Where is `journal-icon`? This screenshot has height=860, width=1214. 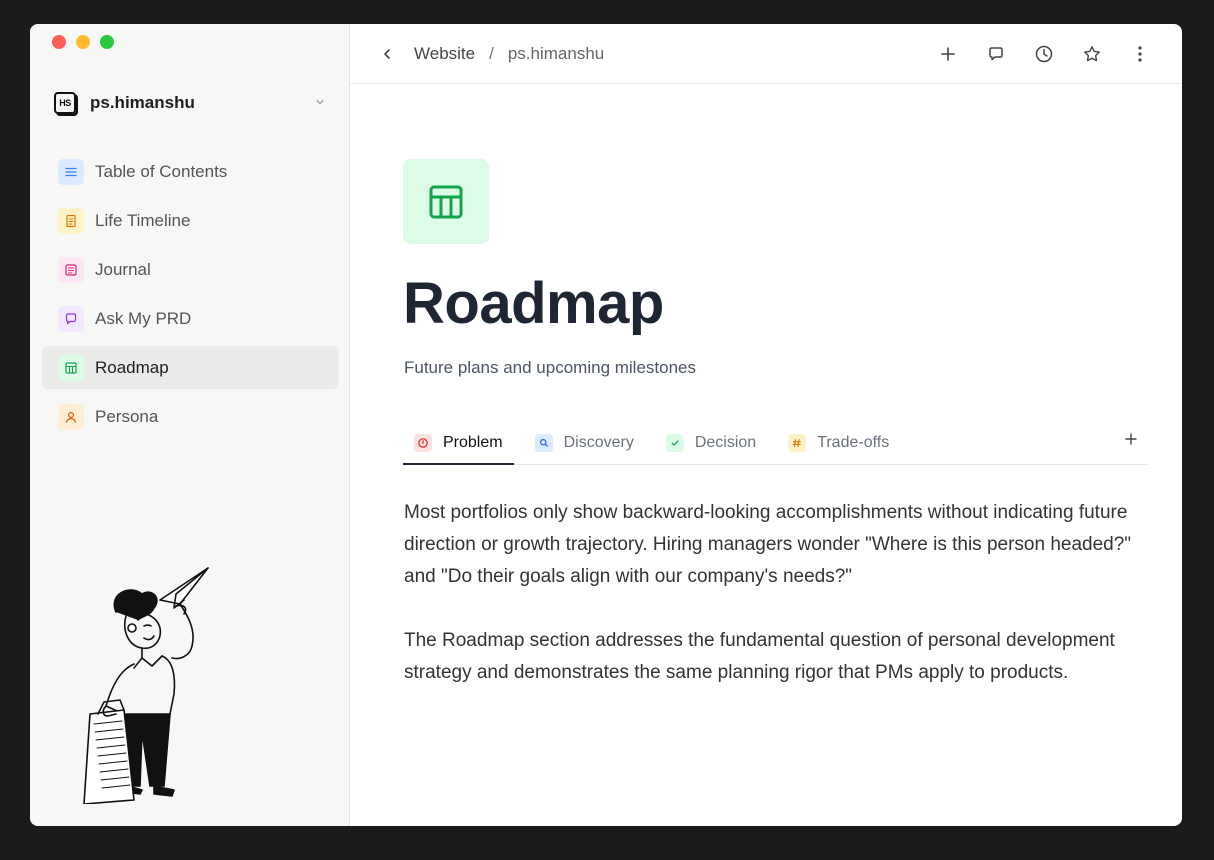
journal-icon is located at coordinates (71, 269).